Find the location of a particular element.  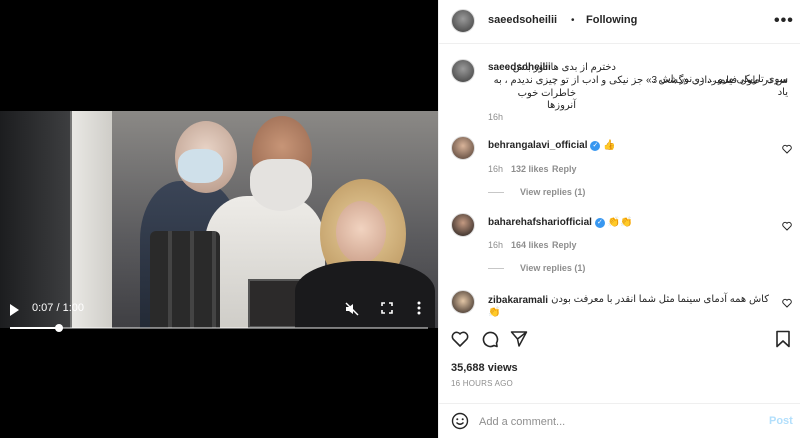

comment-text: 👏👏 is located at coordinates (620, 222).